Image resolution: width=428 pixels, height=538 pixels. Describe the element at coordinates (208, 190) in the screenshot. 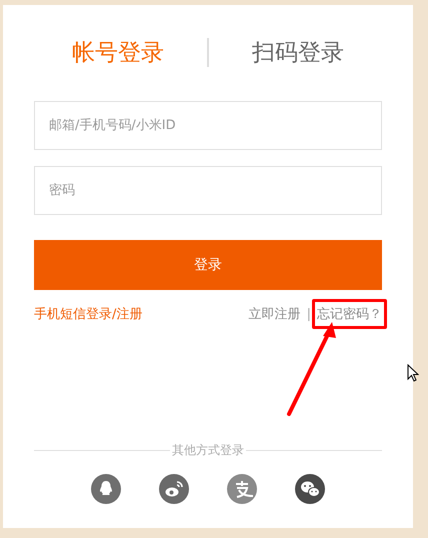

I see `input-field: 密码` at that location.